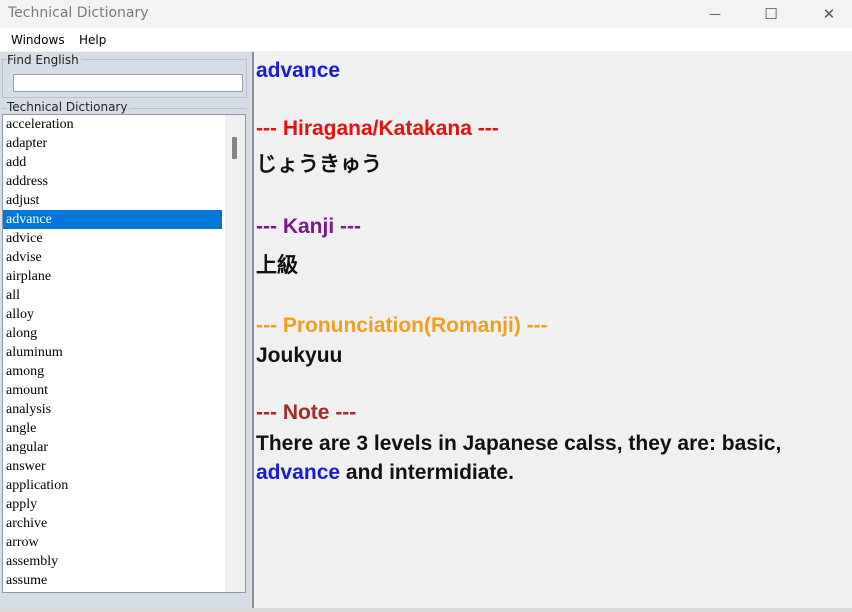 The image size is (852, 612). What do you see at coordinates (112, 257) in the screenshot?
I see `list-item: advise` at bounding box center [112, 257].